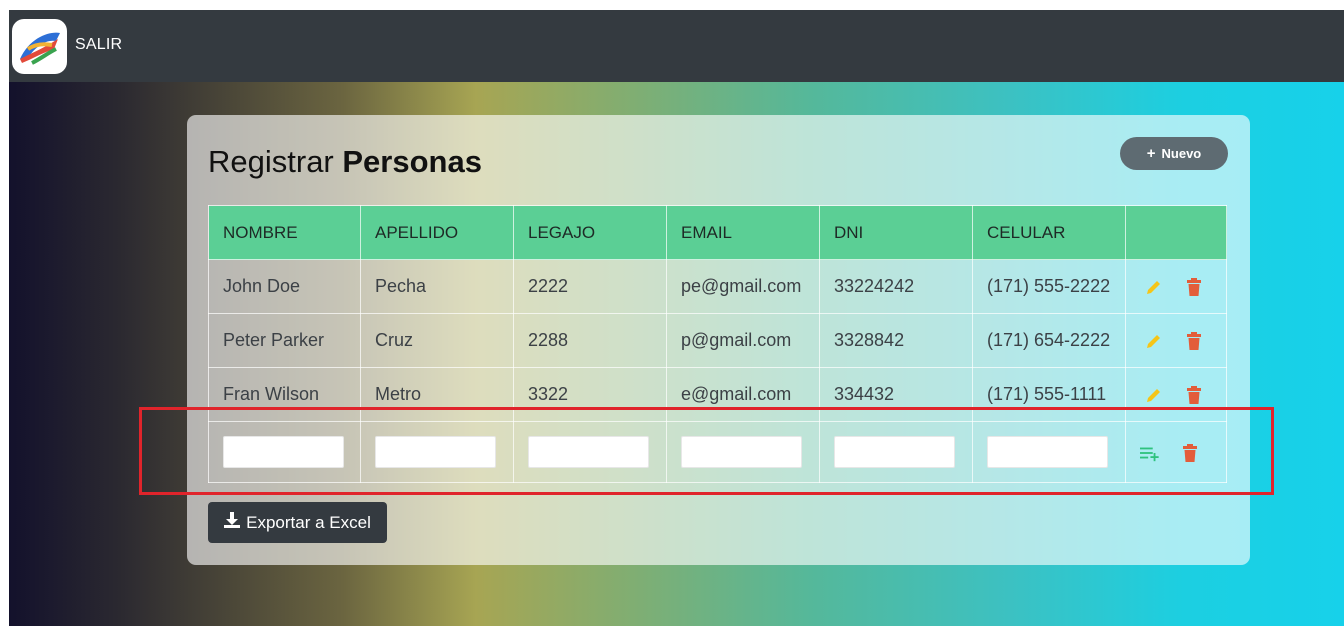  I want to click on cell-apellido: Metro, so click(437, 394).